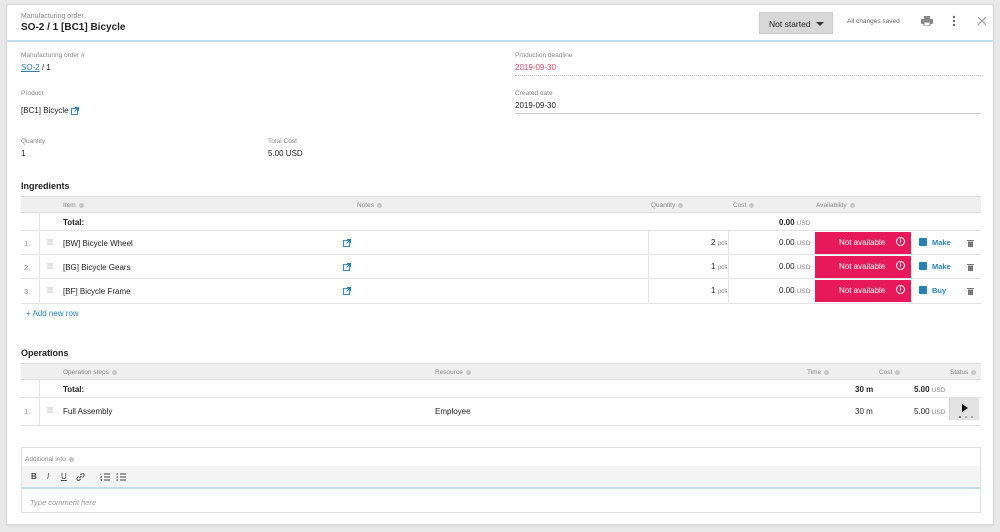 Image resolution: width=1000 pixels, height=532 pixels. Describe the element at coordinates (45, 353) in the screenshot. I see `operations-title: Operations` at that location.